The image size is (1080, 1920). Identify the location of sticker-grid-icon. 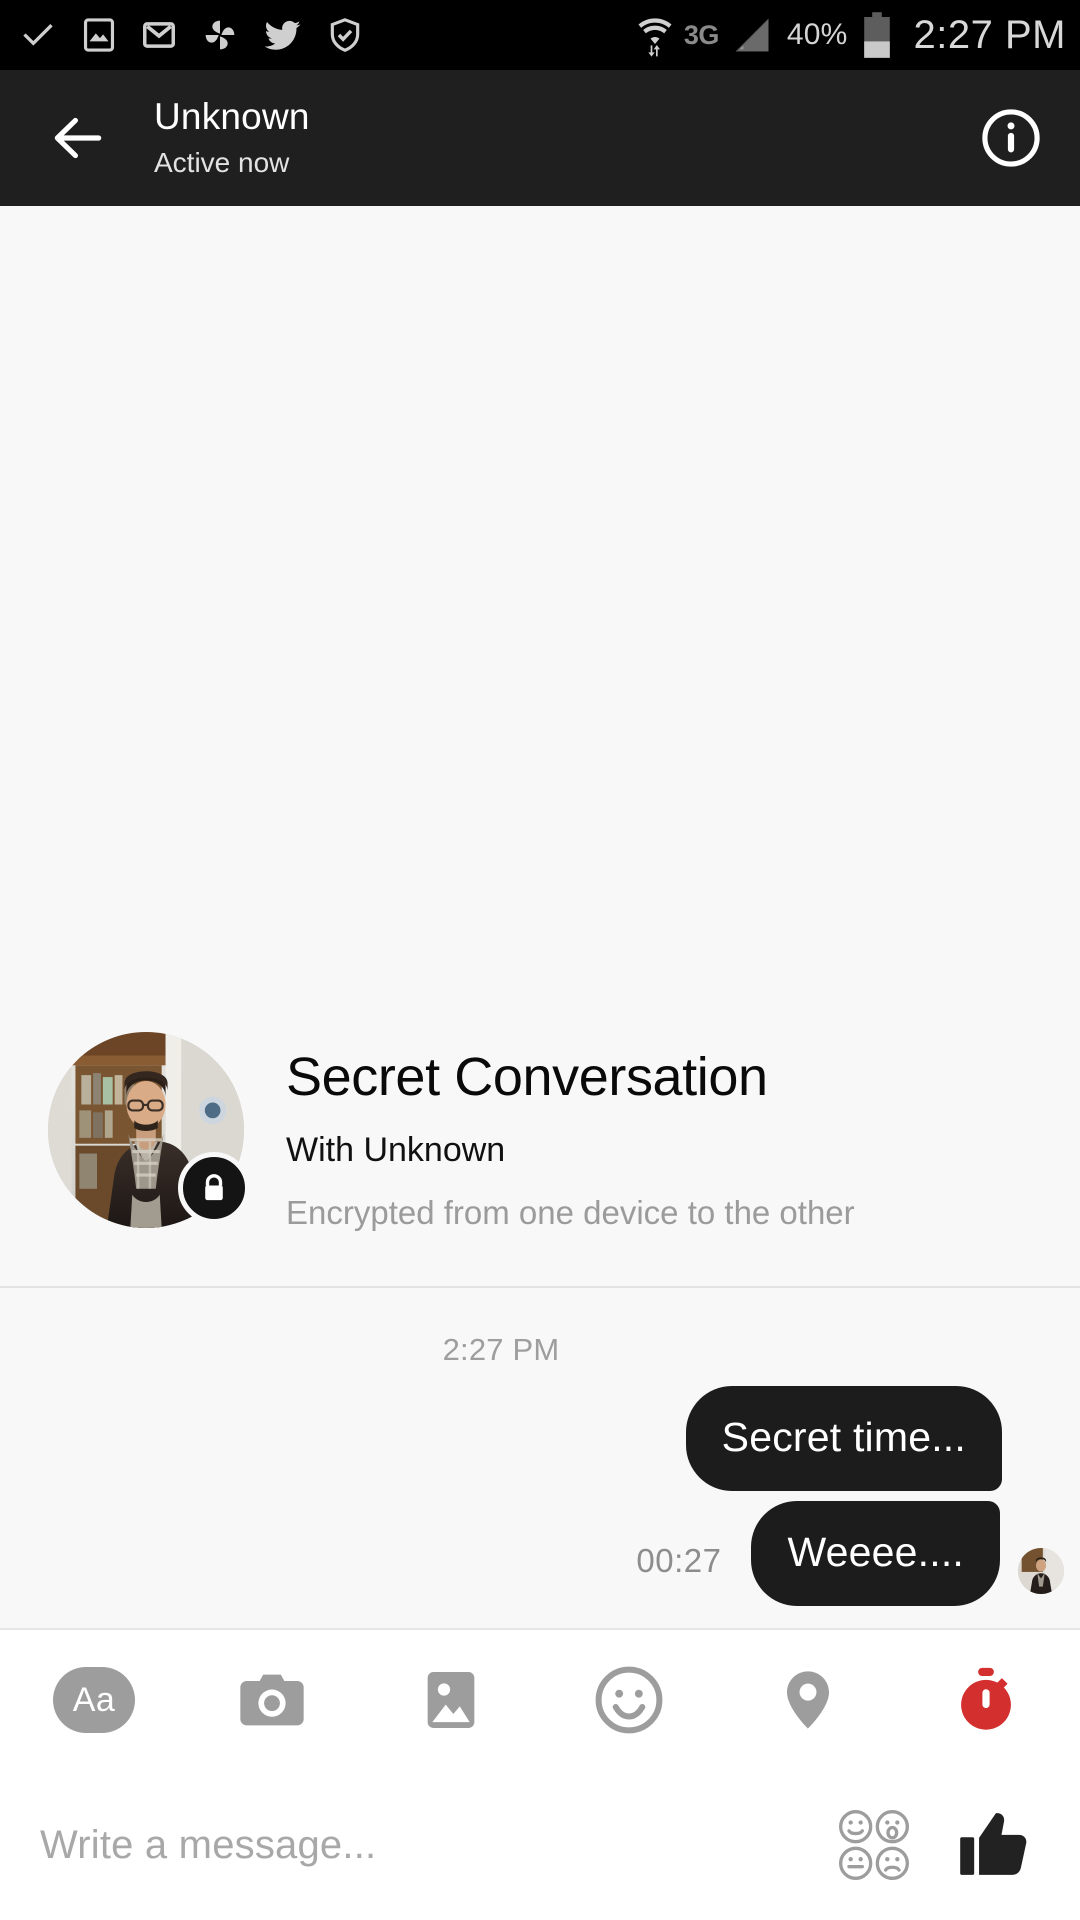
(874, 1845).